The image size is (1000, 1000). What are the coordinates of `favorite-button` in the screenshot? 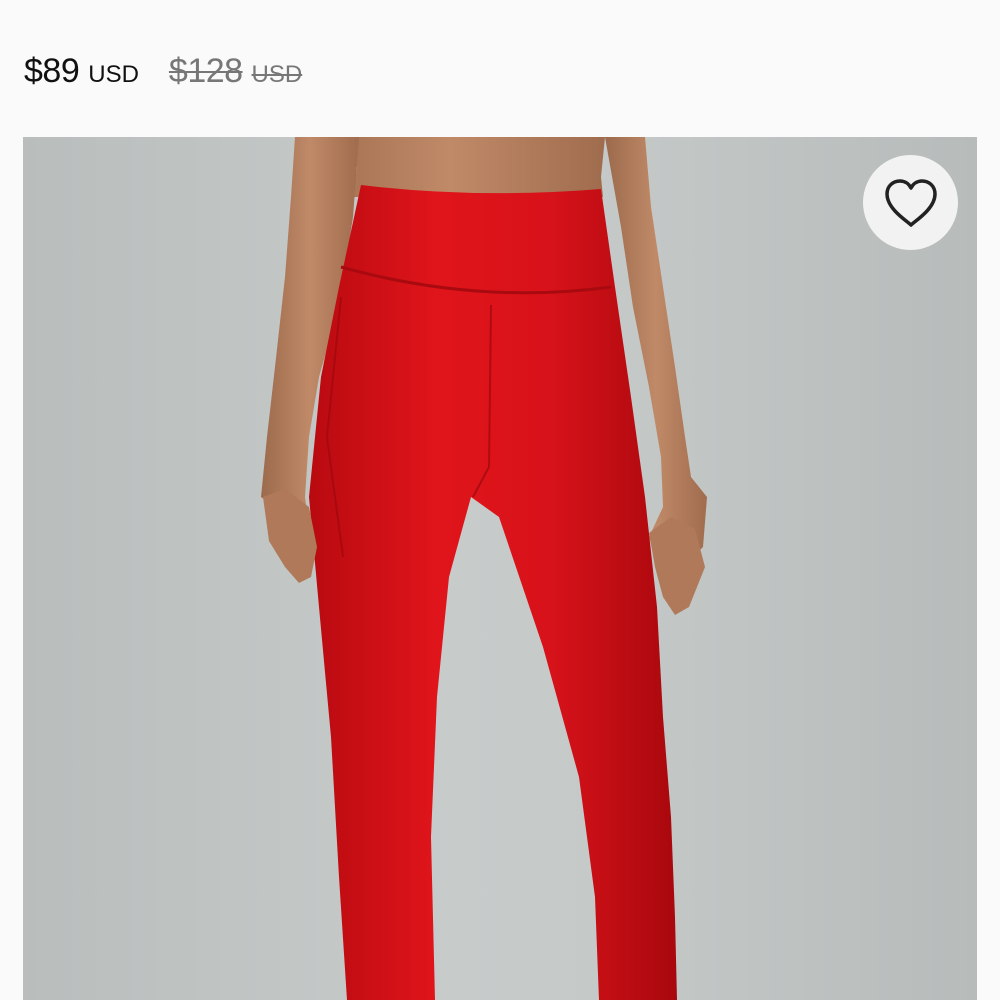 It's located at (910, 202).